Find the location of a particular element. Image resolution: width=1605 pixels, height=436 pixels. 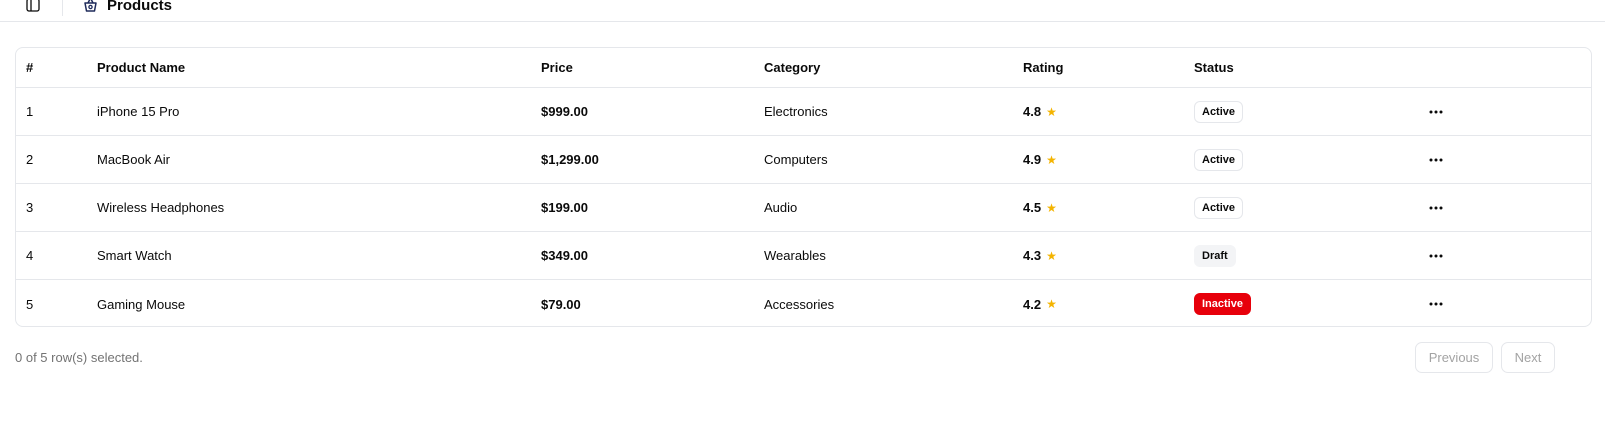

column-header-price: Price is located at coordinates (557, 67).